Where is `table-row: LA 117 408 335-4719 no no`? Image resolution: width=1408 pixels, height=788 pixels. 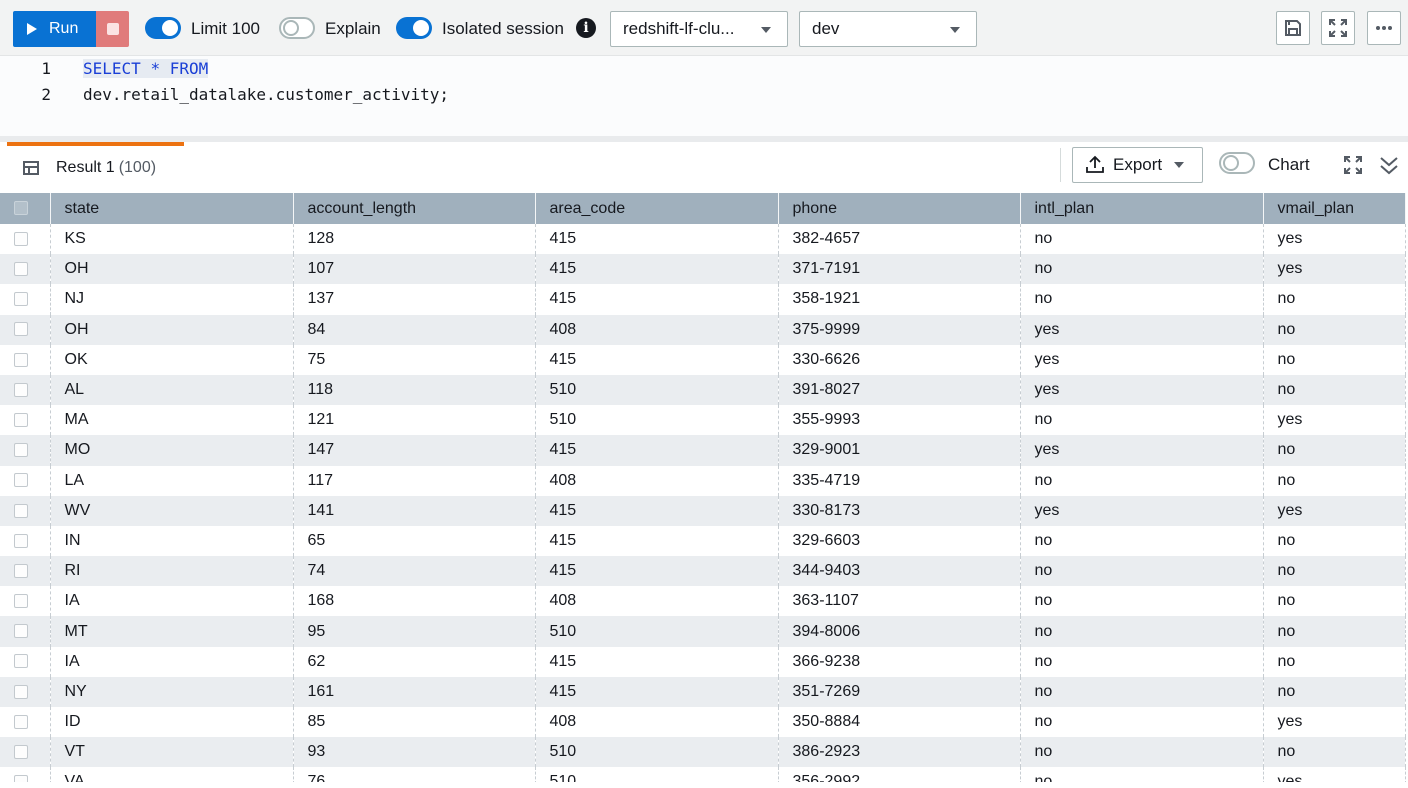
table-row: LA 117 408 335-4719 no no is located at coordinates (703, 480).